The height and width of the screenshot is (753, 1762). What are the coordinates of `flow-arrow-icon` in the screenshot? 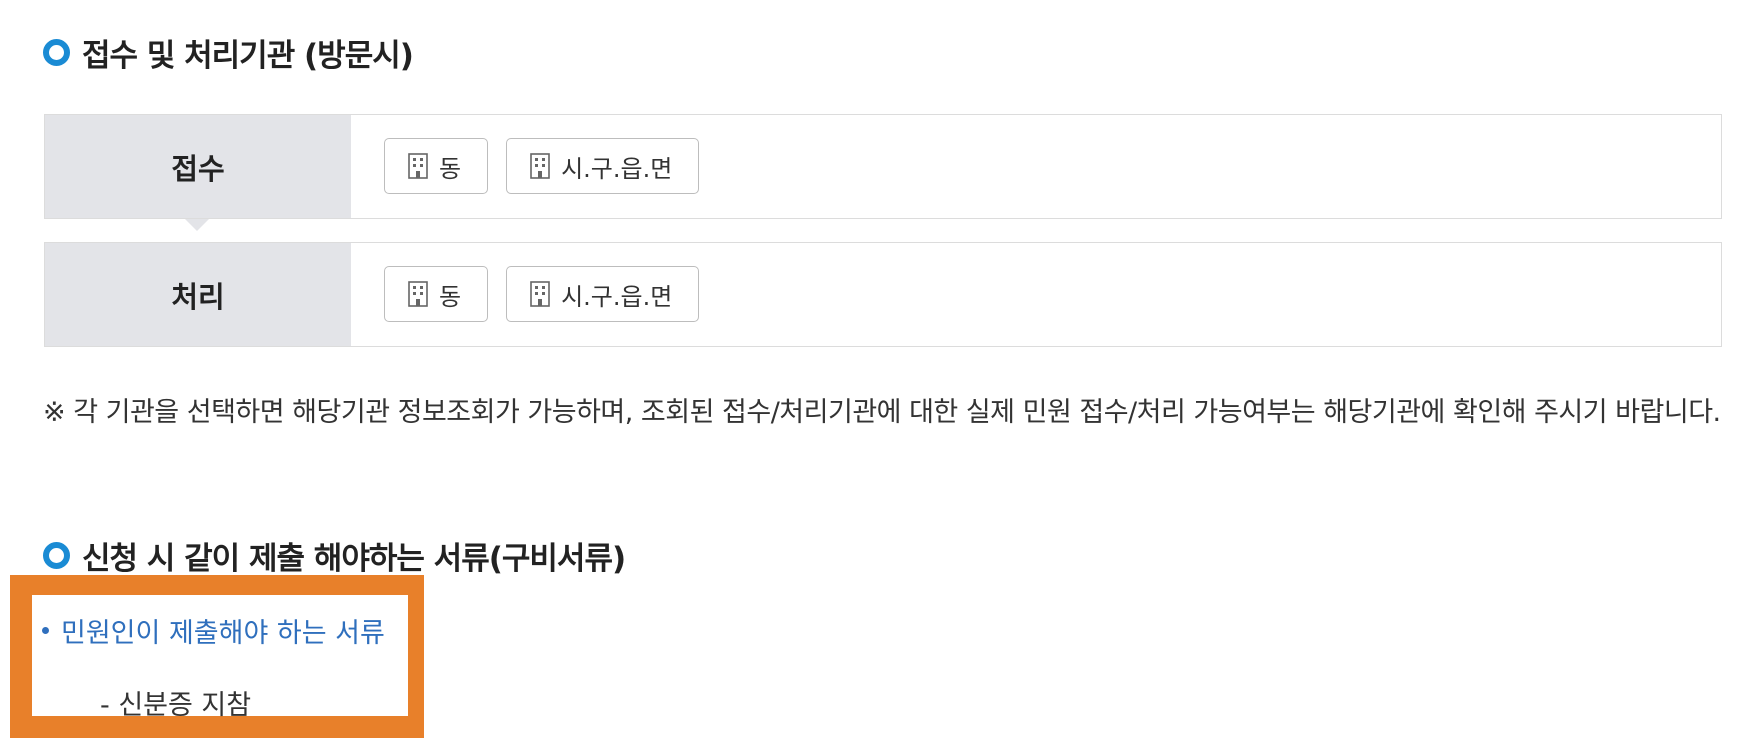 It's located at (197, 225).